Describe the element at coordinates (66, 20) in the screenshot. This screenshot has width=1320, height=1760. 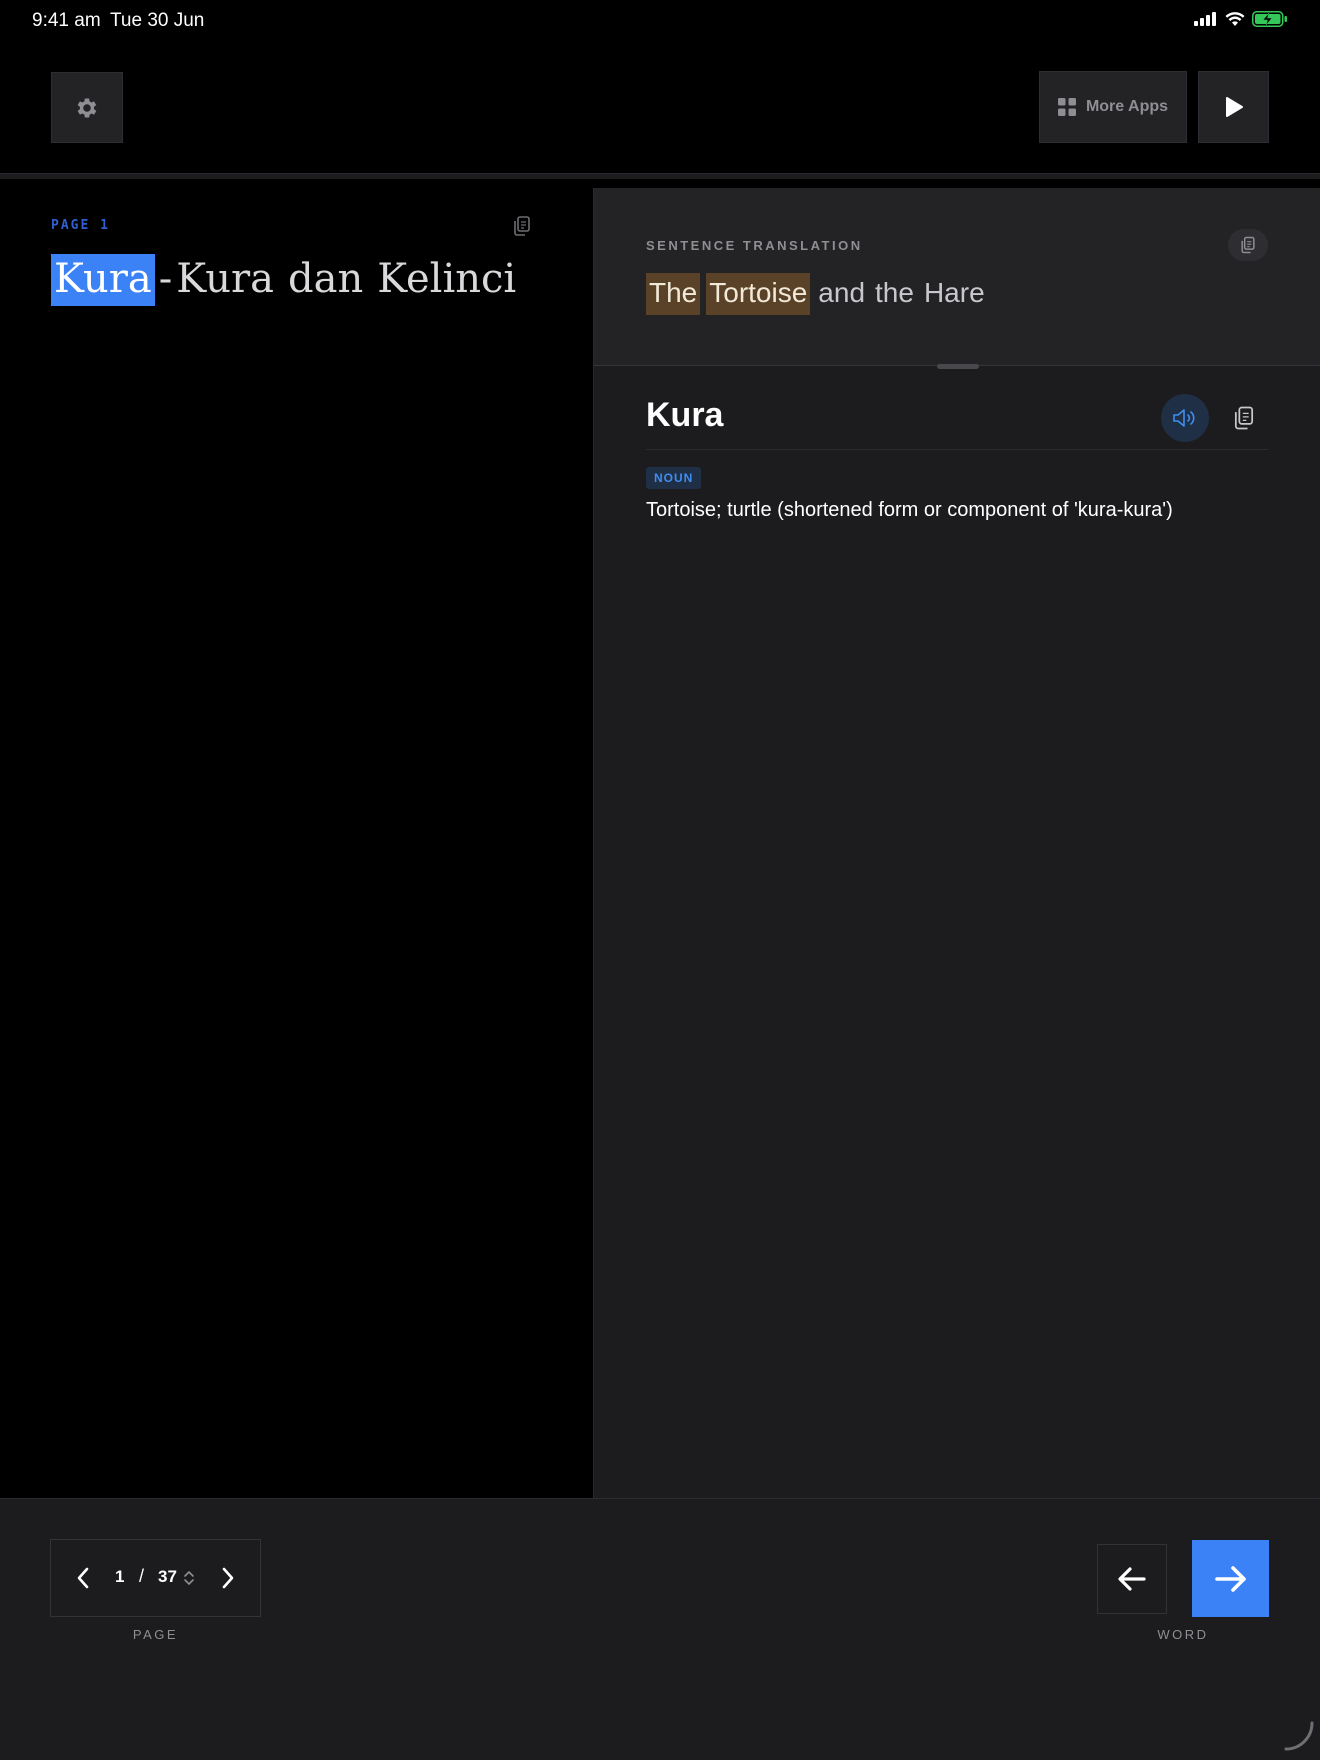
I see `status-time: 9:41 am` at that location.